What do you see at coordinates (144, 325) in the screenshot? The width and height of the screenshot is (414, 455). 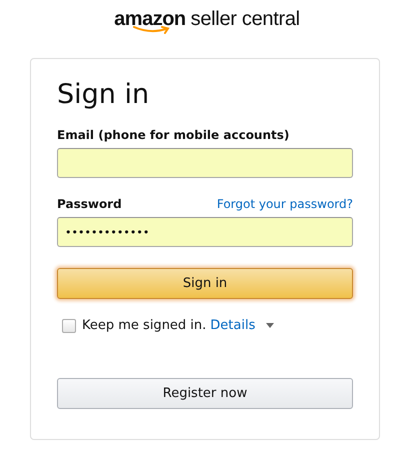 I see `keep-signed-in-label: Keep me signed in.` at bounding box center [144, 325].